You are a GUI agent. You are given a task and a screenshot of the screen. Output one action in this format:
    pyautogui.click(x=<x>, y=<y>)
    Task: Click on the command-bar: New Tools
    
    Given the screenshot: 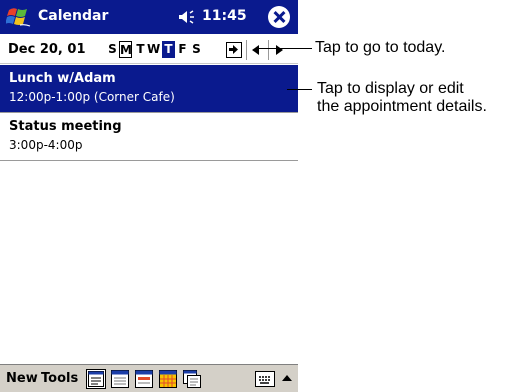 What is the action you would take?
    pyautogui.click(x=149, y=378)
    